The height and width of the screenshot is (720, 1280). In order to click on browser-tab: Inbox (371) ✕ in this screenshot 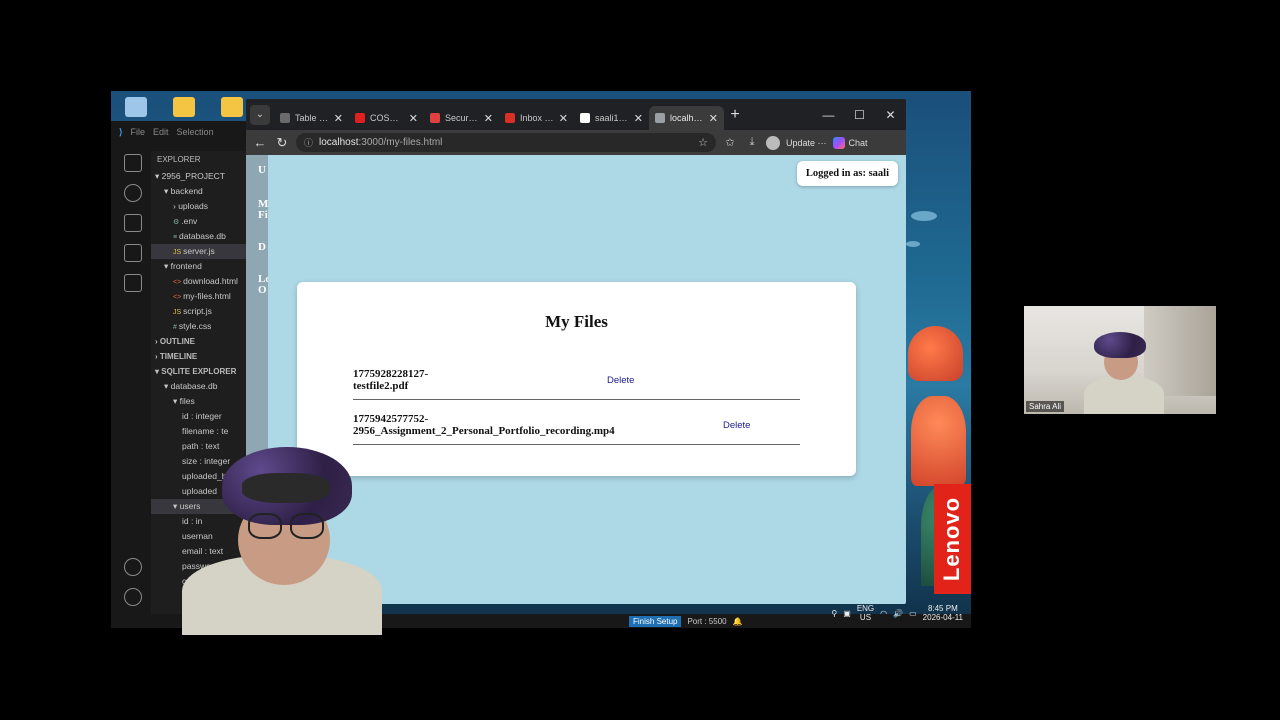, I will do `click(536, 118)`.